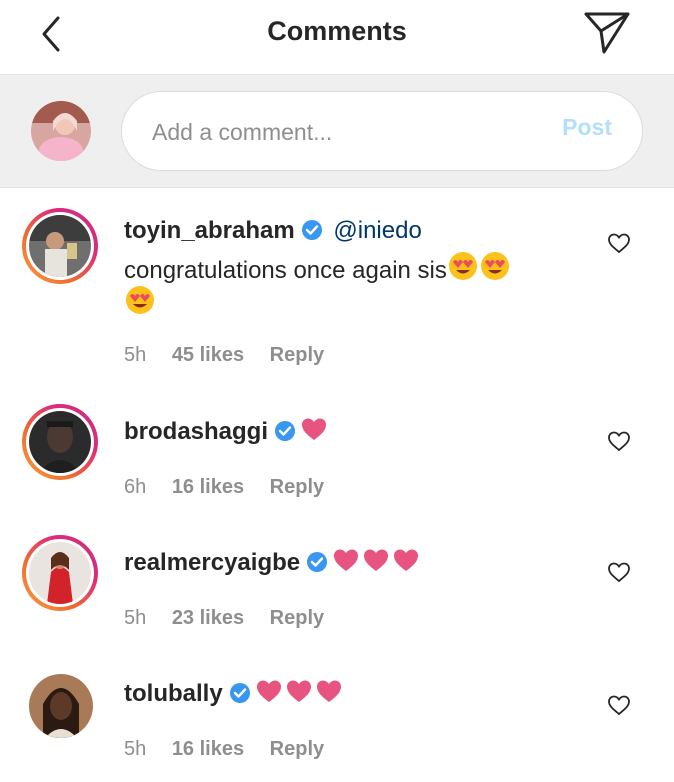  I want to click on comment-input-box: Post, so click(382, 131).